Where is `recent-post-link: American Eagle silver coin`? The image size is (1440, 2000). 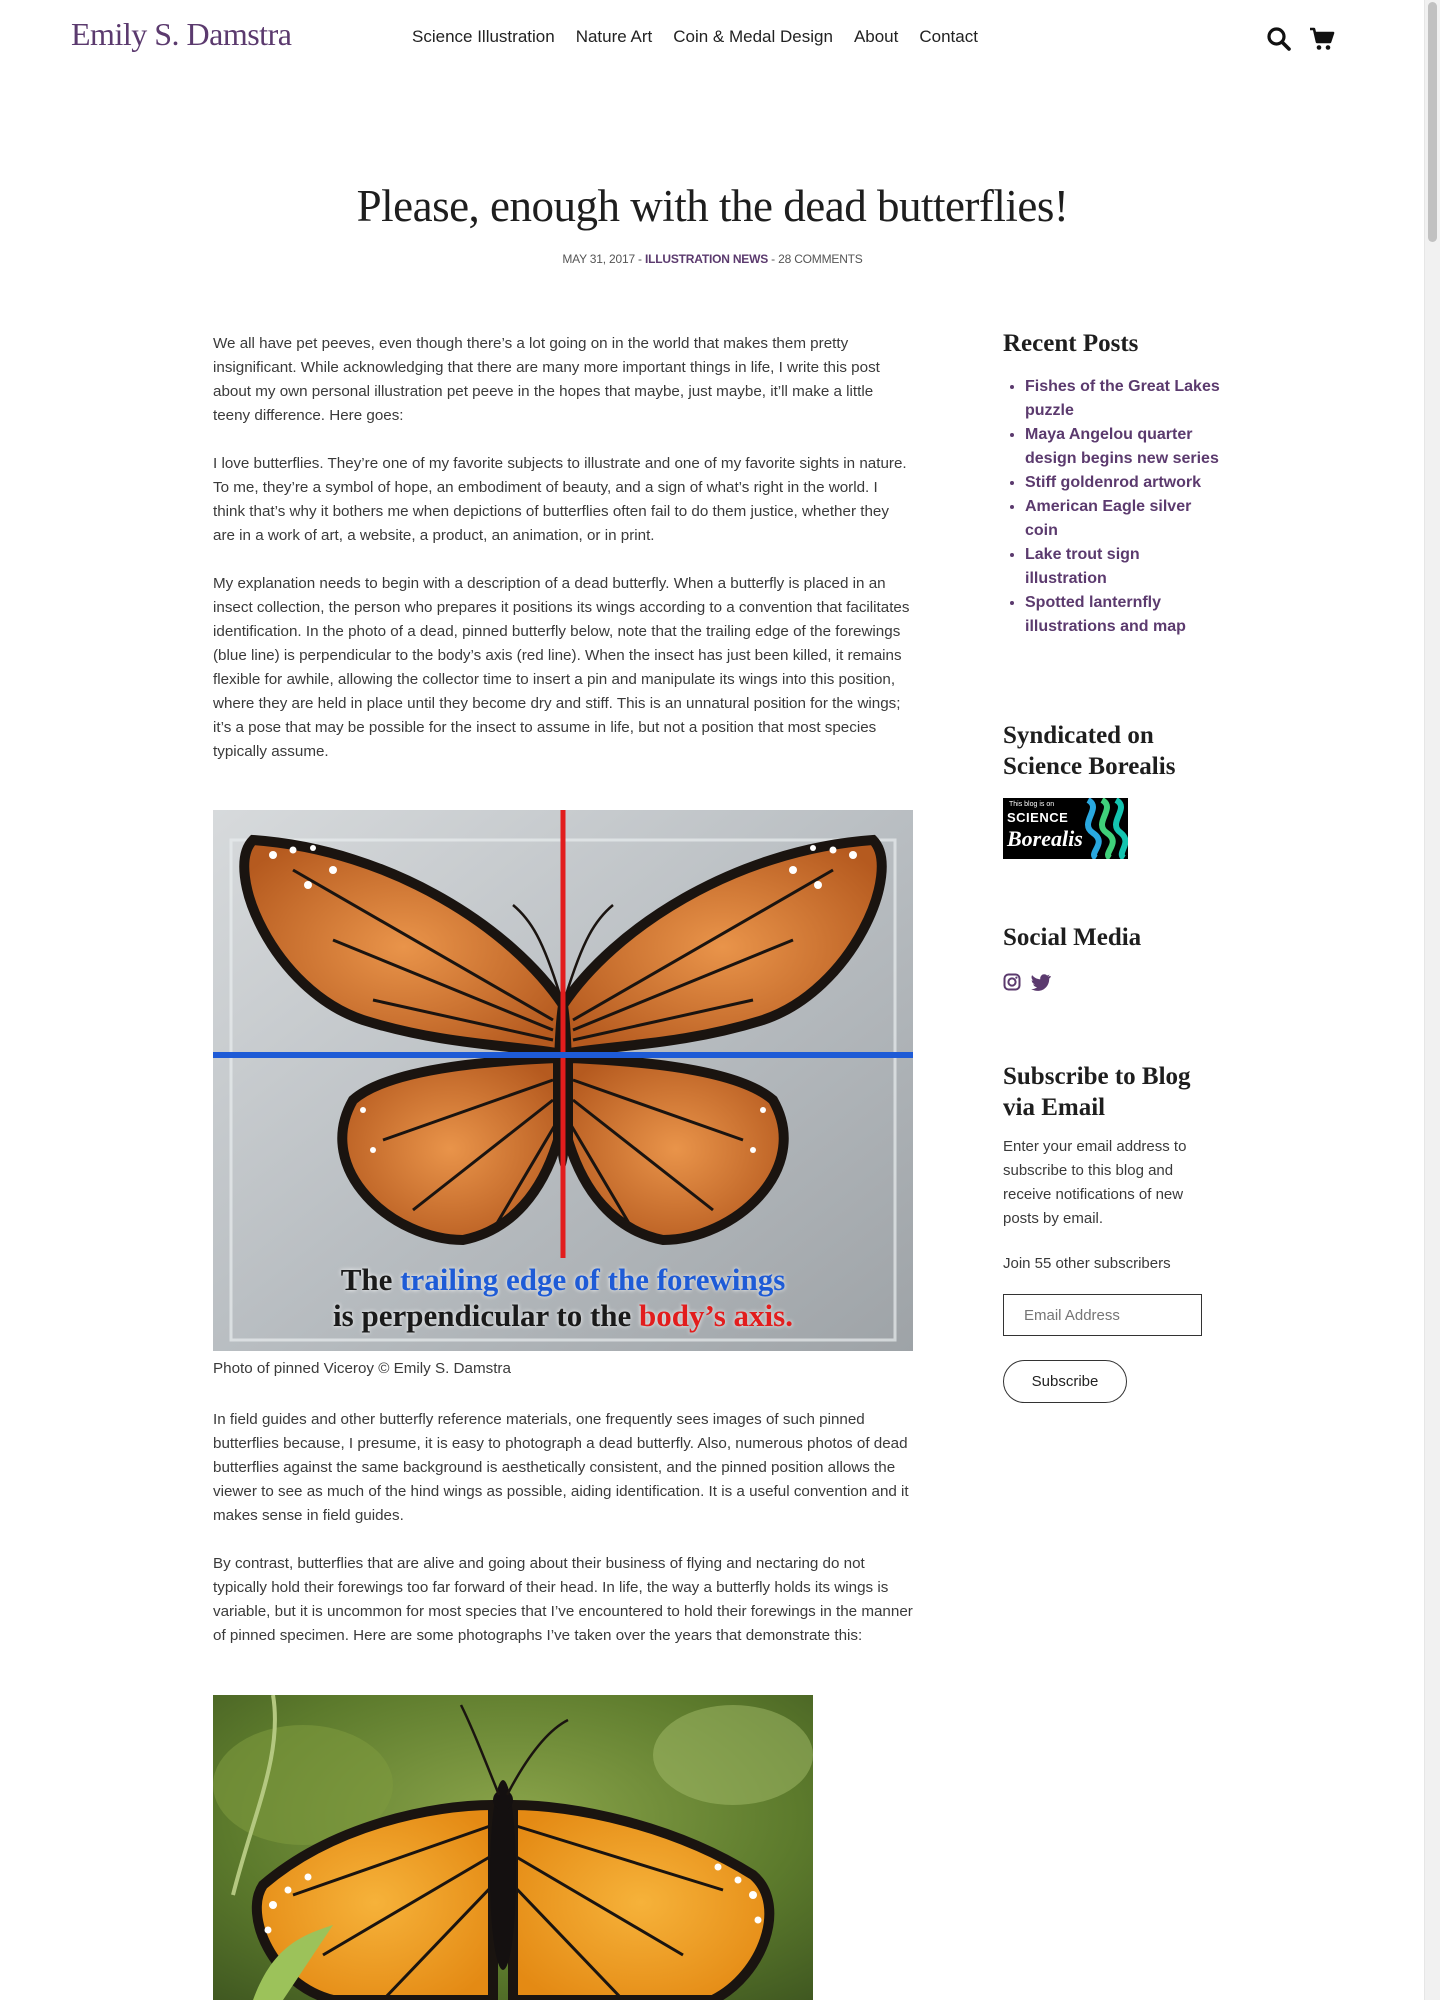
recent-post-link: American Eagle silver coin is located at coordinates (1108, 518).